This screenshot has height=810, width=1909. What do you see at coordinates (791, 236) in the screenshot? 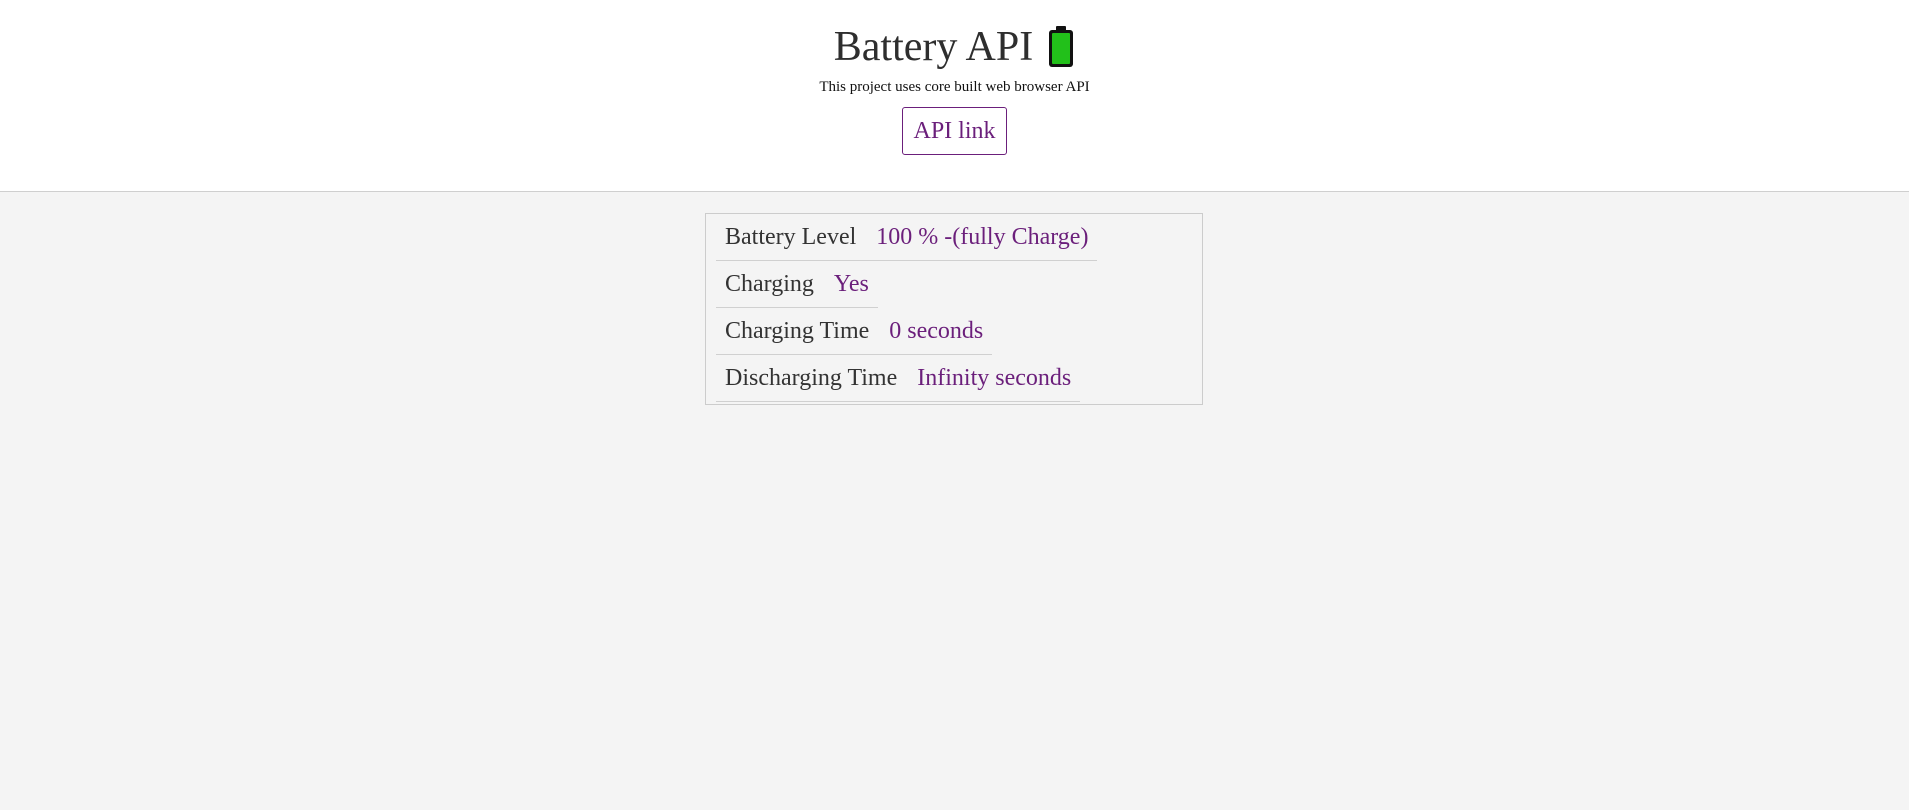
I see `stat-label: Battery Level` at bounding box center [791, 236].